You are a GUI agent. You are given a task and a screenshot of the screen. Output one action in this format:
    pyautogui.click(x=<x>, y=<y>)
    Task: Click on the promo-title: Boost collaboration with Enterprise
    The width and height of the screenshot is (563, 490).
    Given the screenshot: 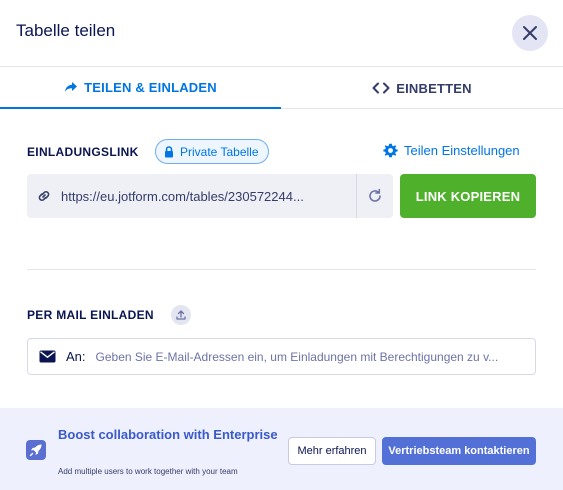 What is the action you would take?
    pyautogui.click(x=168, y=434)
    